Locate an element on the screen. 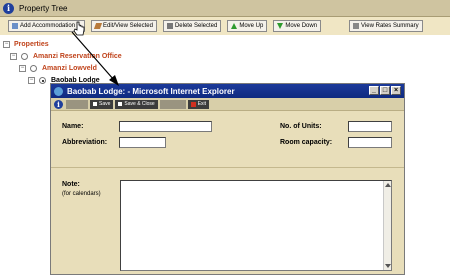 The height and width of the screenshot is (275, 450). delete-selected-button: Delete Selected is located at coordinates (192, 26).